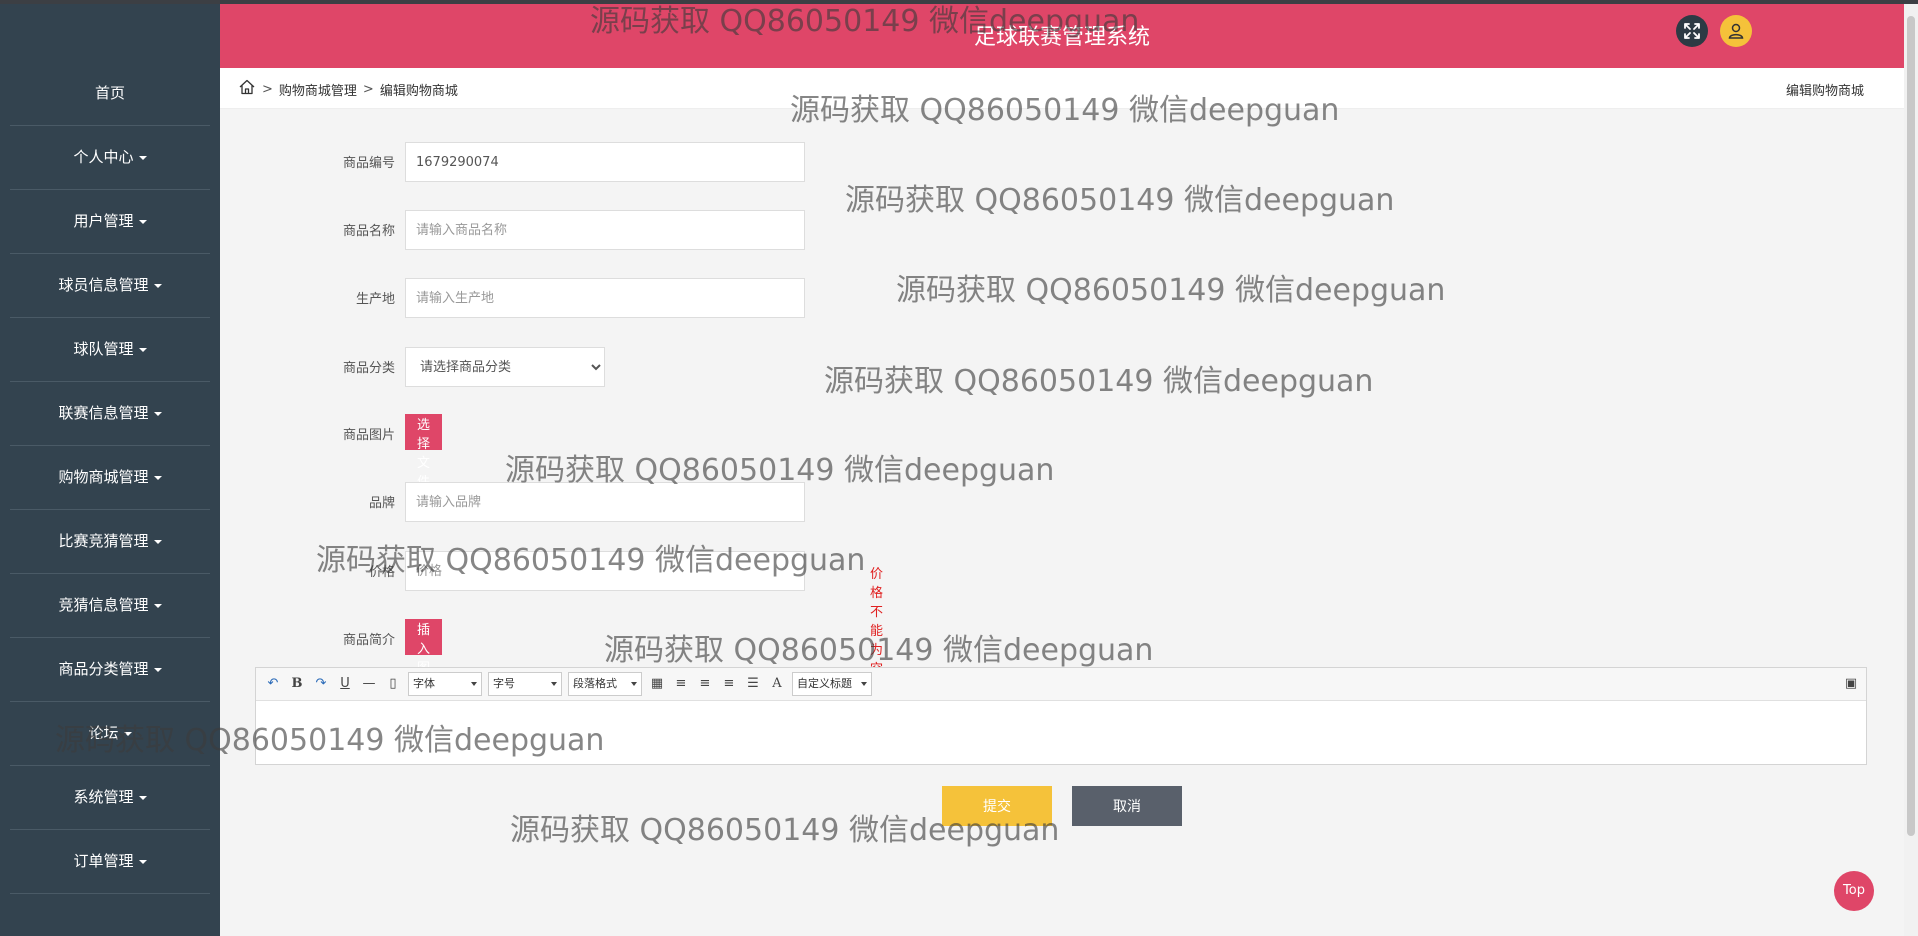 Image resolution: width=1918 pixels, height=936 pixels. I want to click on undo-icon: ↶, so click(273, 684).